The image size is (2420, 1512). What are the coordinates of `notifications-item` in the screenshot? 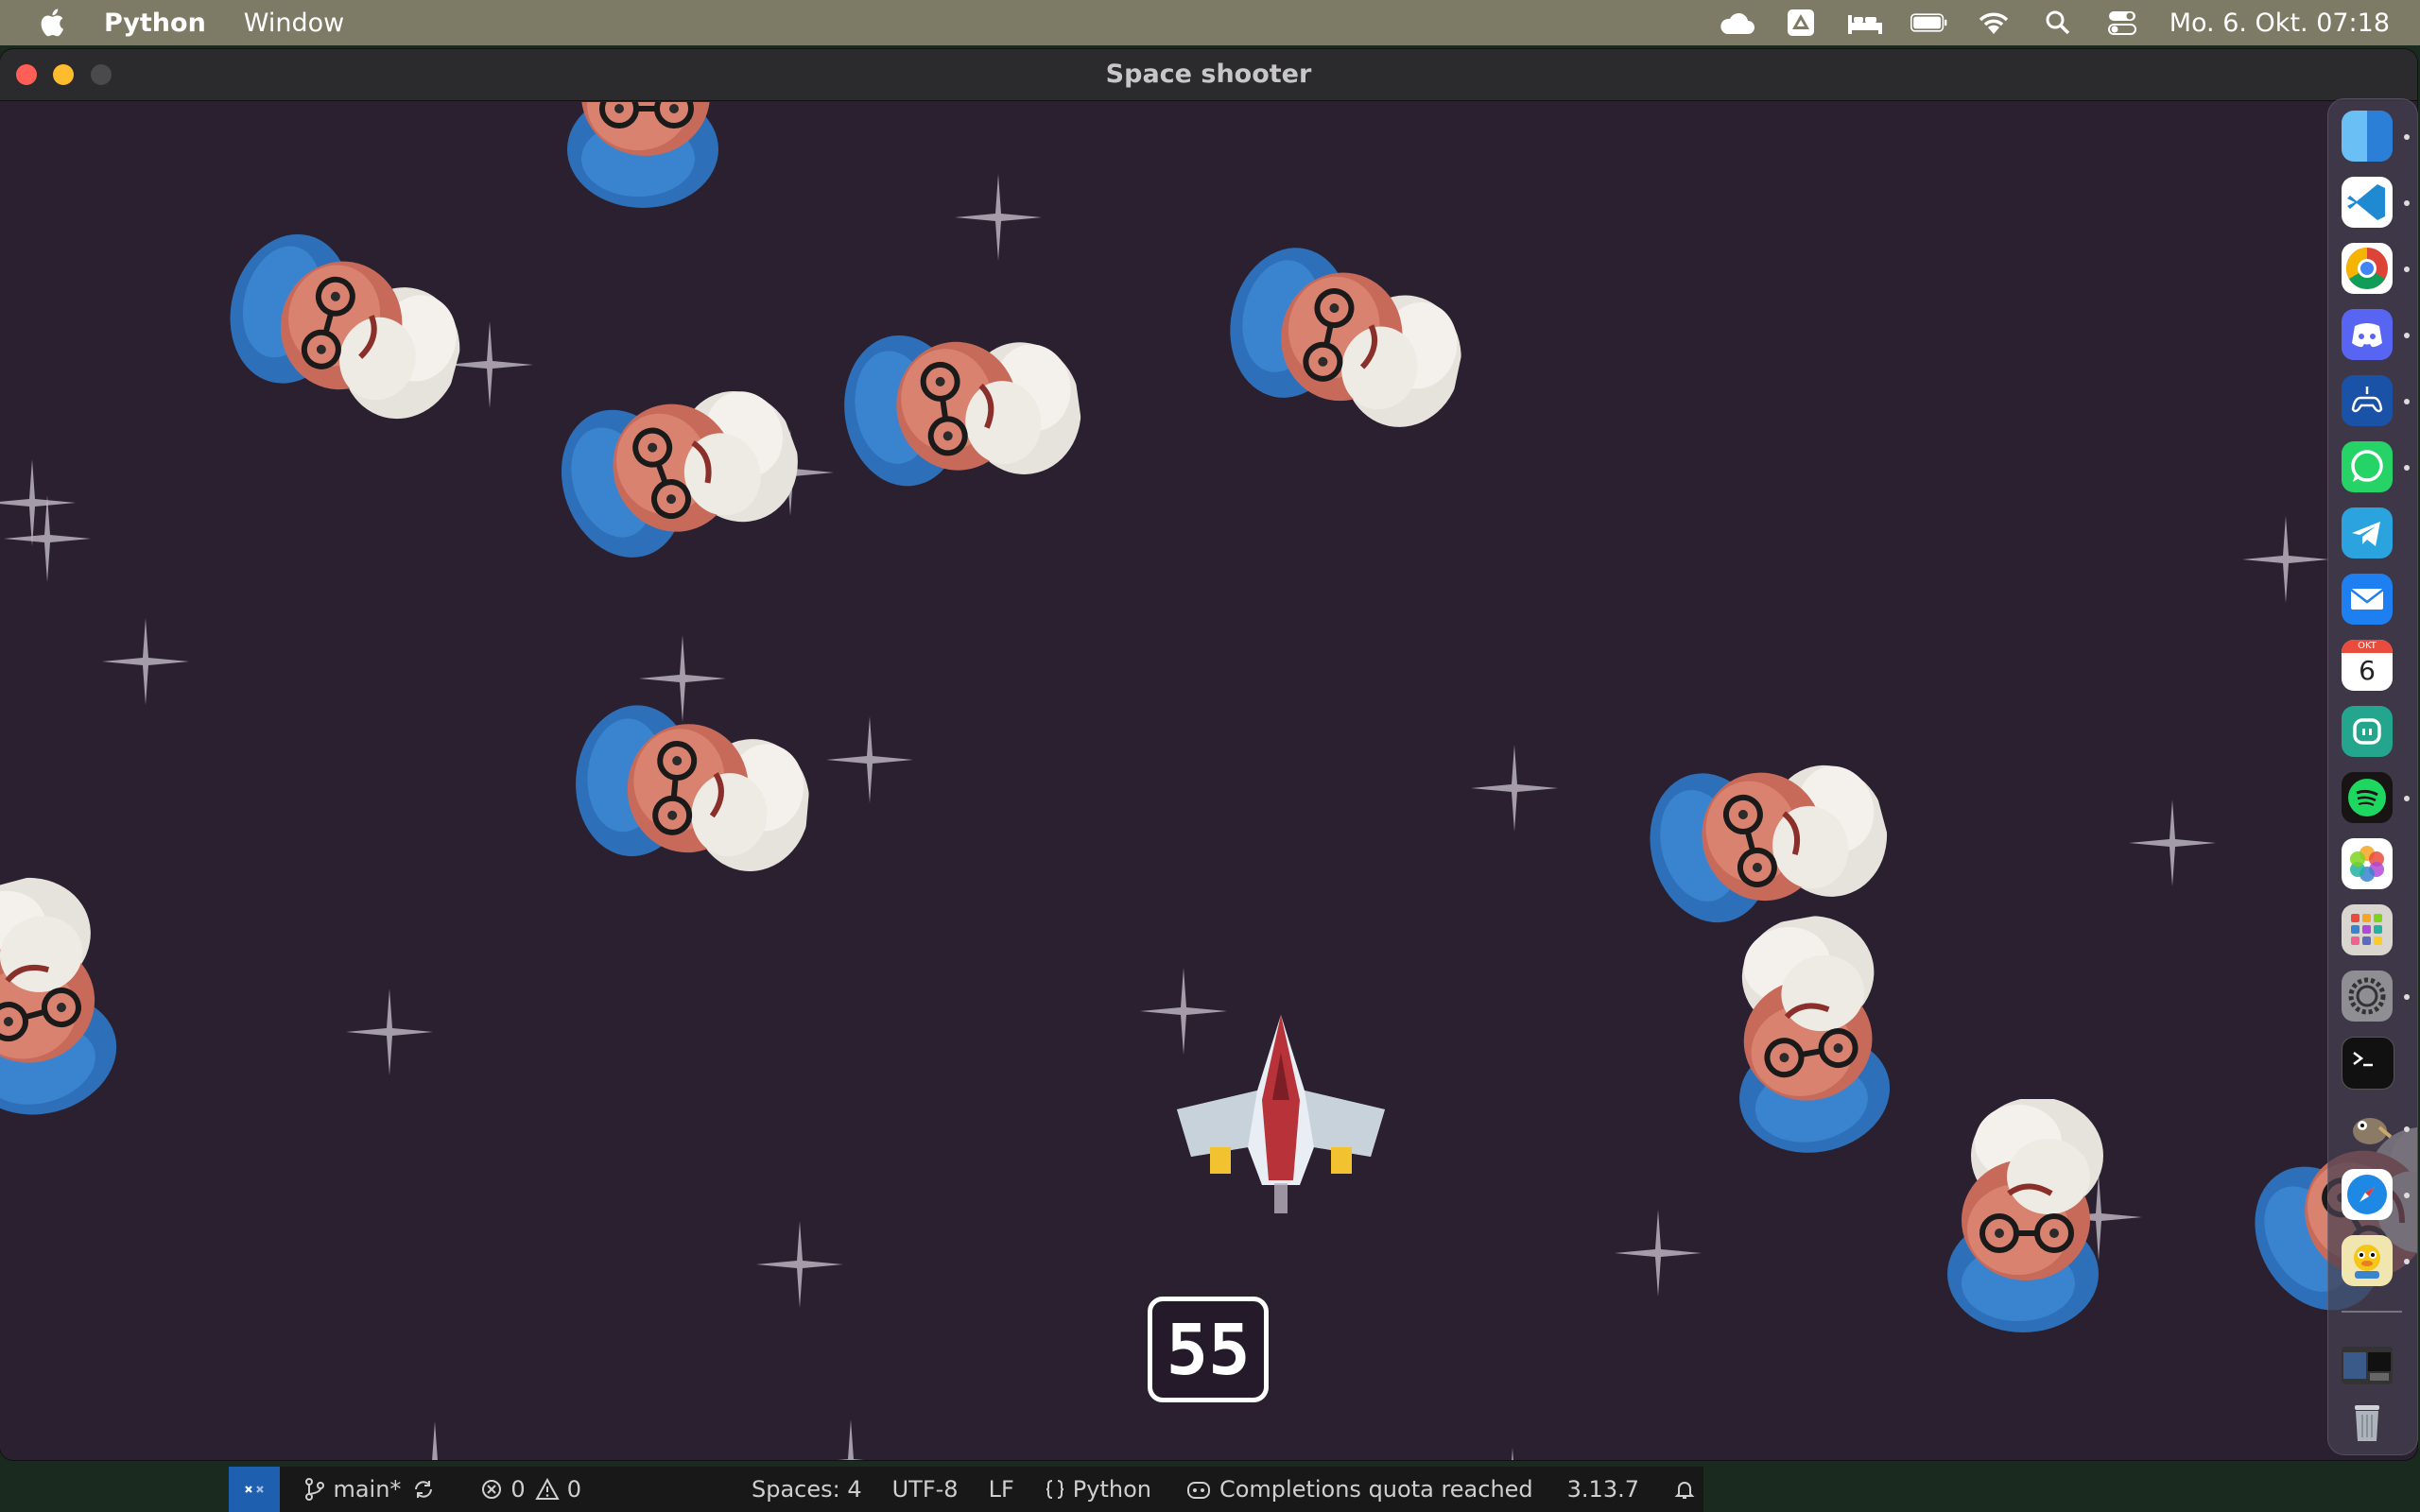 It's located at (1688, 1489).